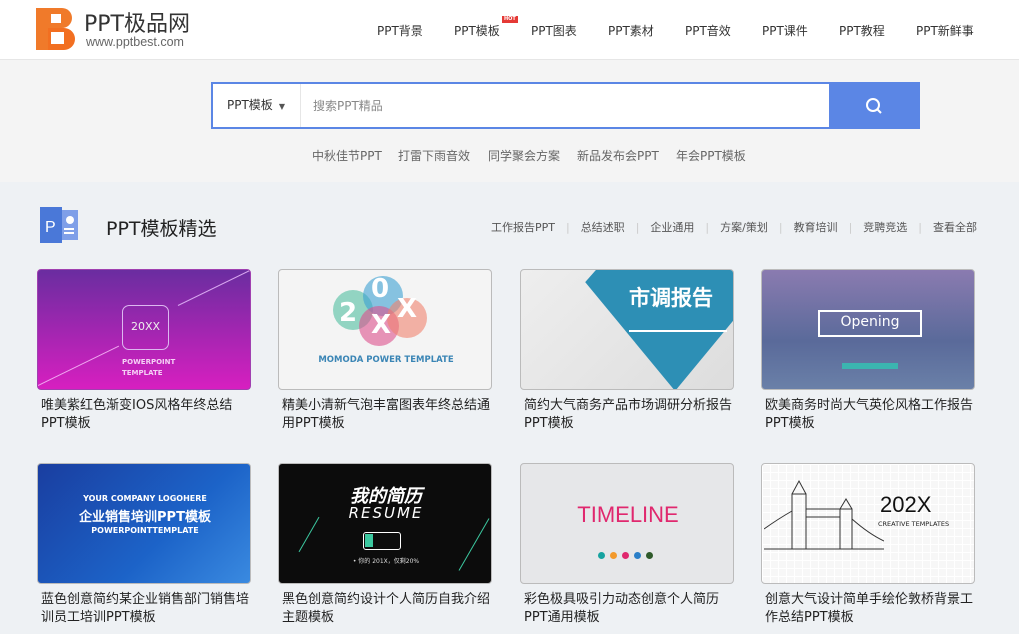  Describe the element at coordinates (628, 514) in the screenshot. I see `thumb-text: TIMELINE` at that location.